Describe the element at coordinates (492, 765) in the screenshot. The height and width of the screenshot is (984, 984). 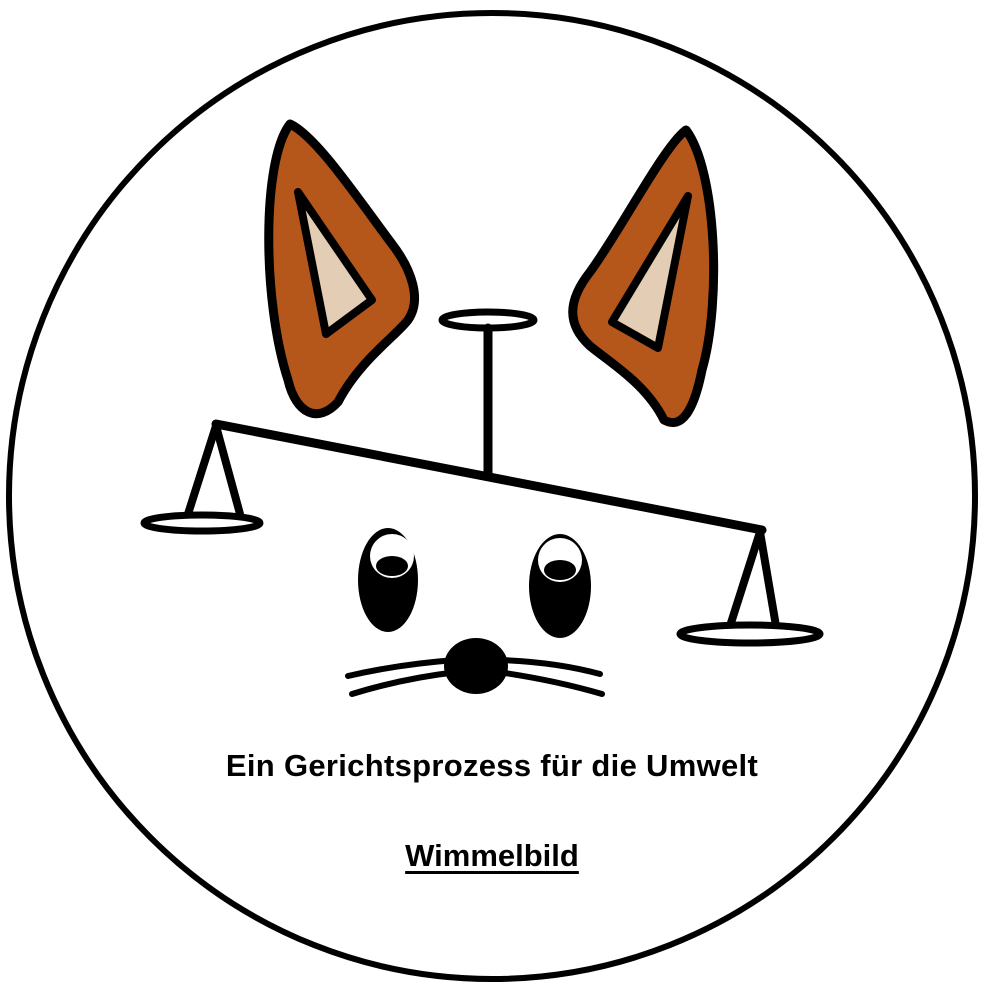
I see `emblem-title: Ein Gerichtsprozess für die Umwelt` at that location.